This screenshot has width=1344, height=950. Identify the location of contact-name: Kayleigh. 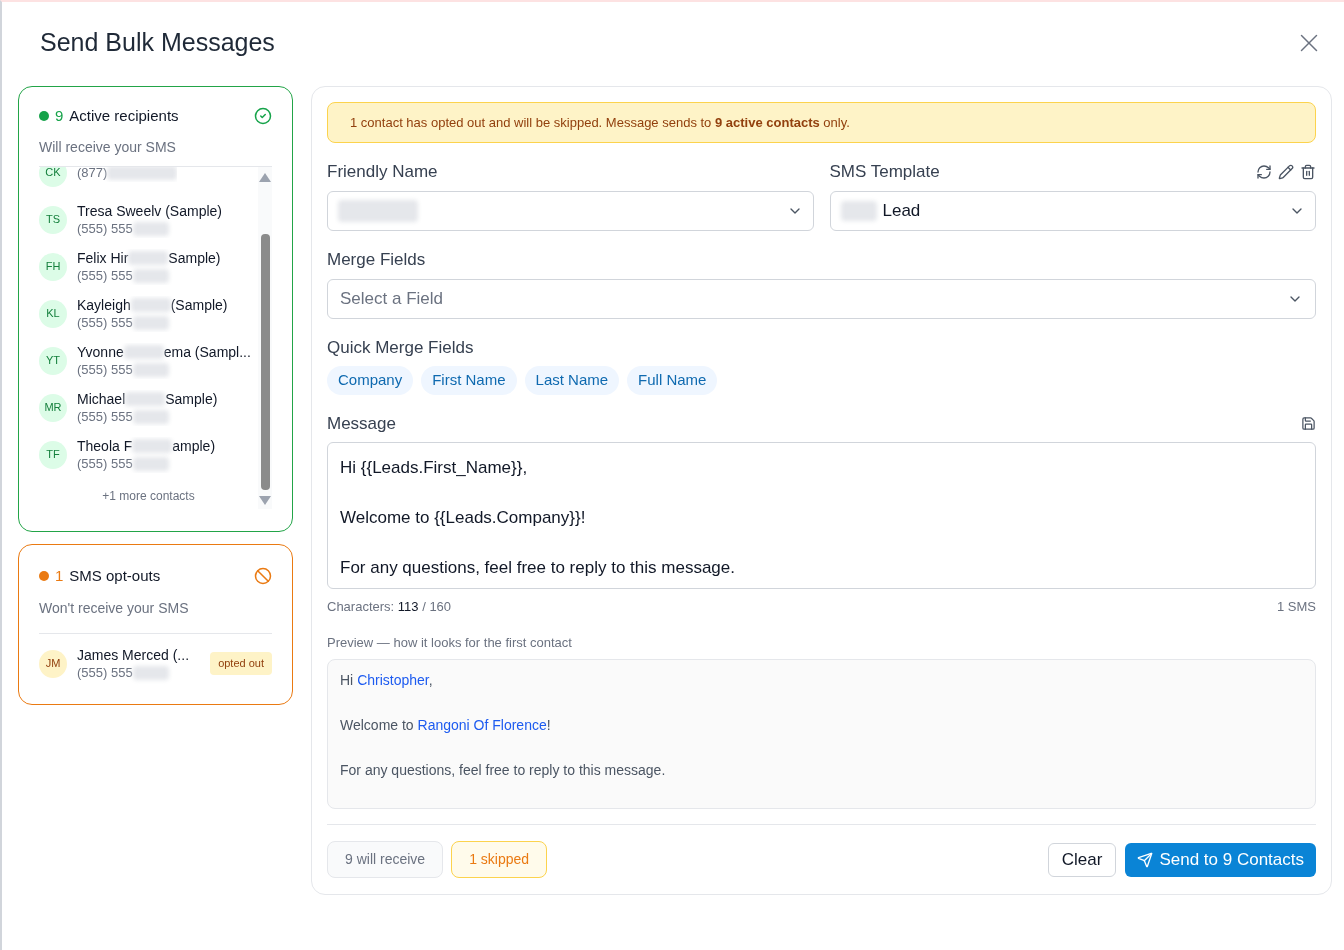
(104, 304).